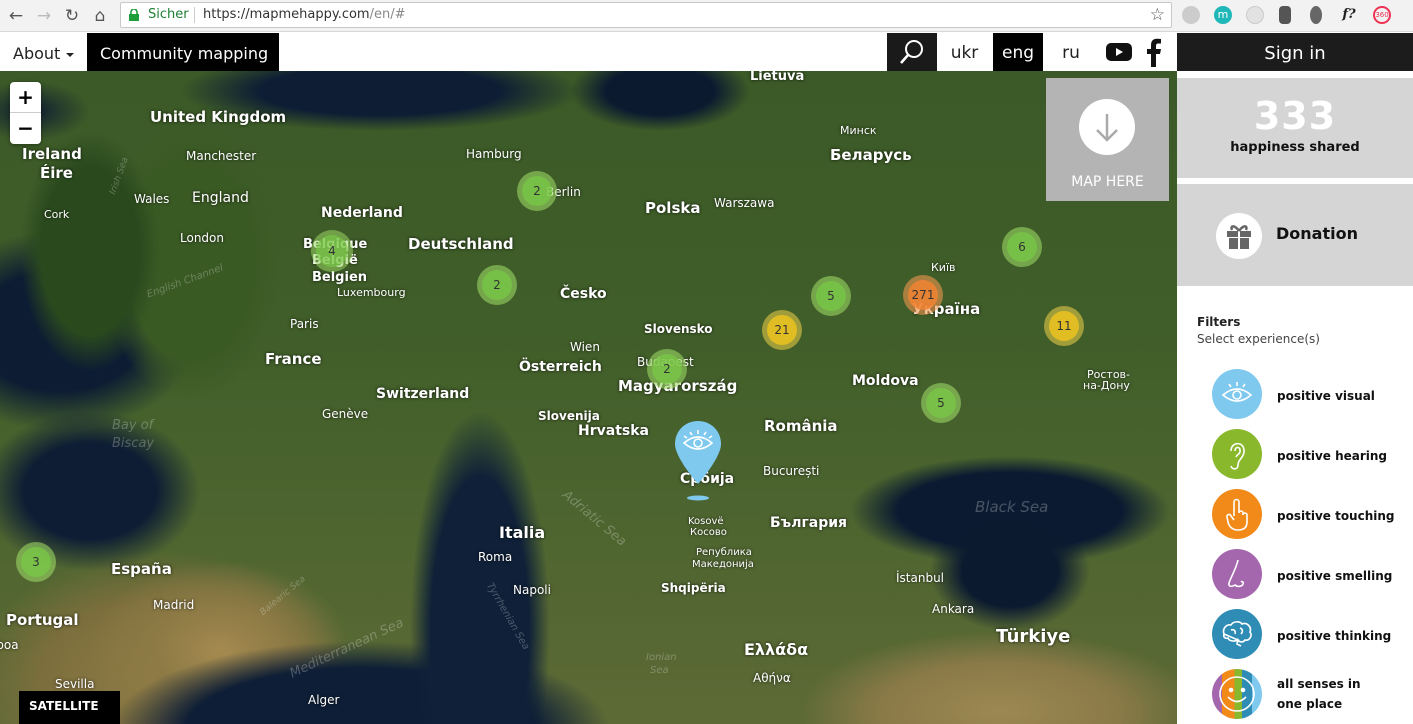 The image size is (1413, 724). What do you see at coordinates (661, 657) in the screenshot?
I see `sea-label: Ionian` at bounding box center [661, 657].